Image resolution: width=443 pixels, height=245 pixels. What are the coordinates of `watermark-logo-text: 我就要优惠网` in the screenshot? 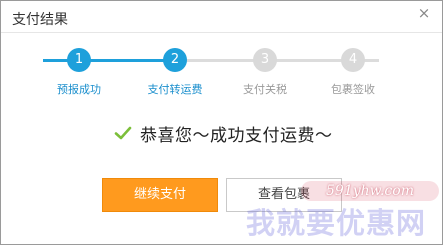 It's located at (336, 223).